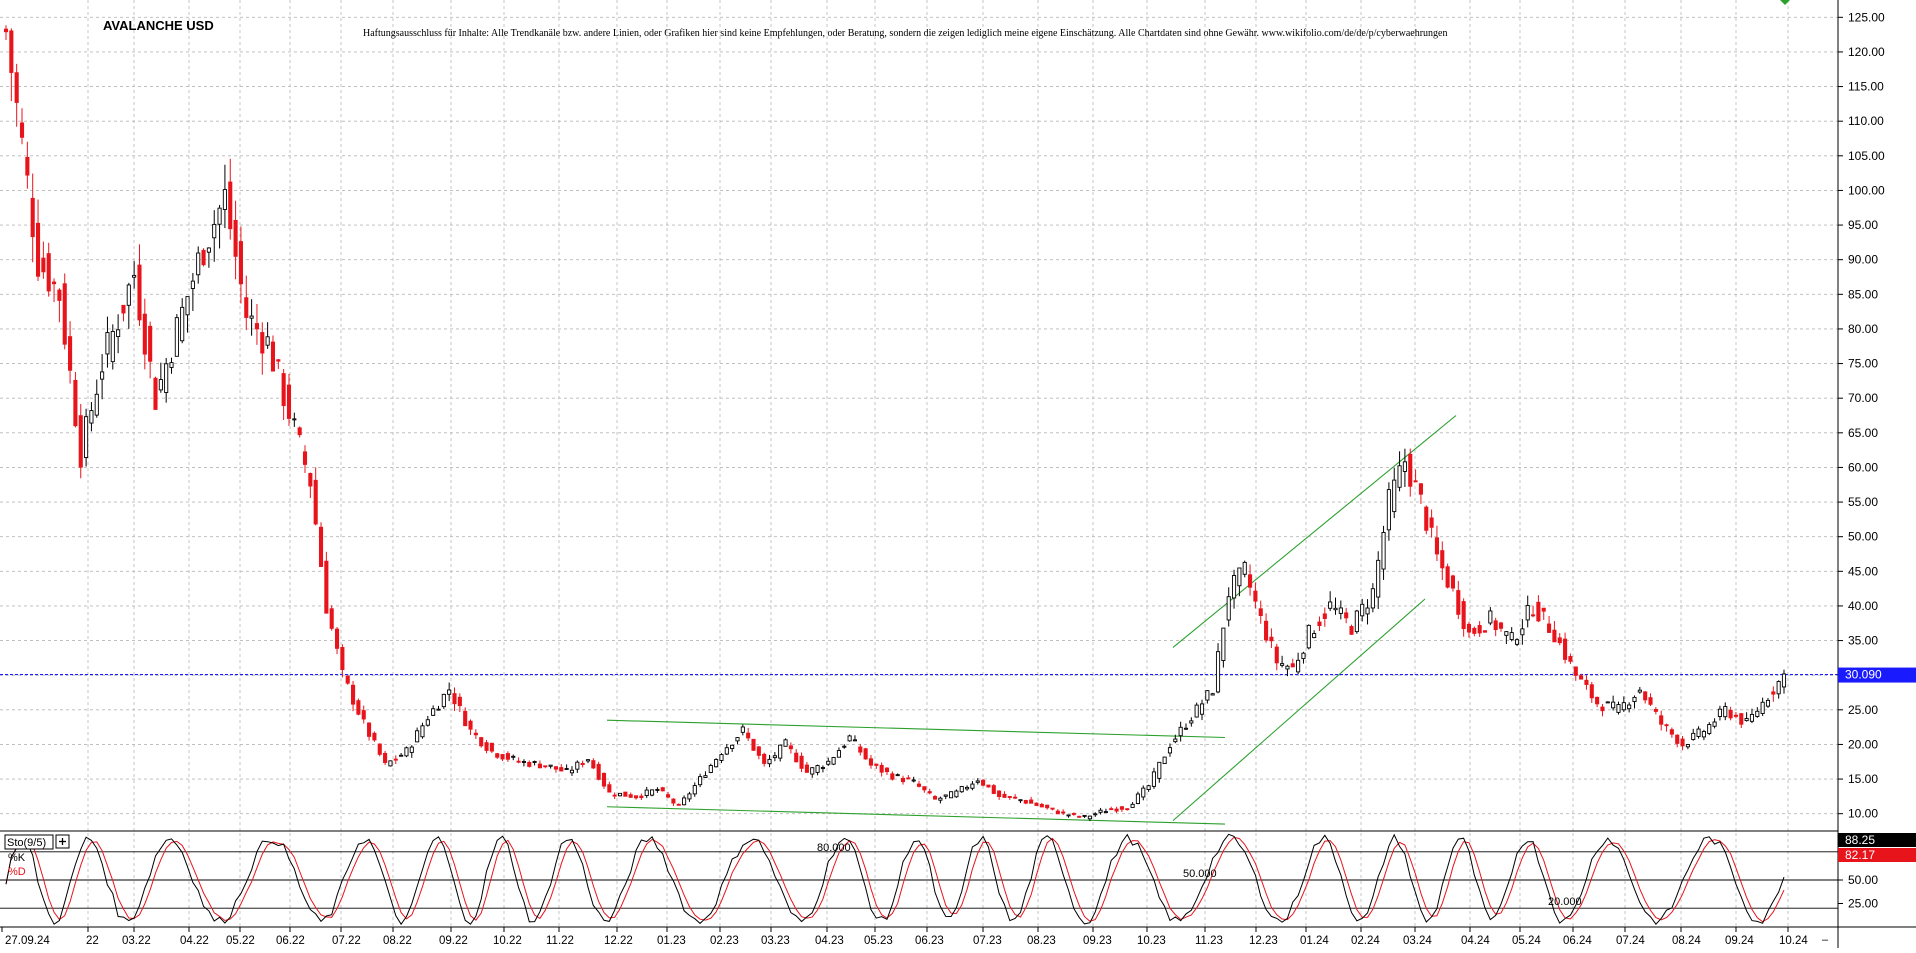 The width and height of the screenshot is (1916, 953). Describe the element at coordinates (929, 941) in the screenshot. I see `x-tick-label: 06.23` at that location.